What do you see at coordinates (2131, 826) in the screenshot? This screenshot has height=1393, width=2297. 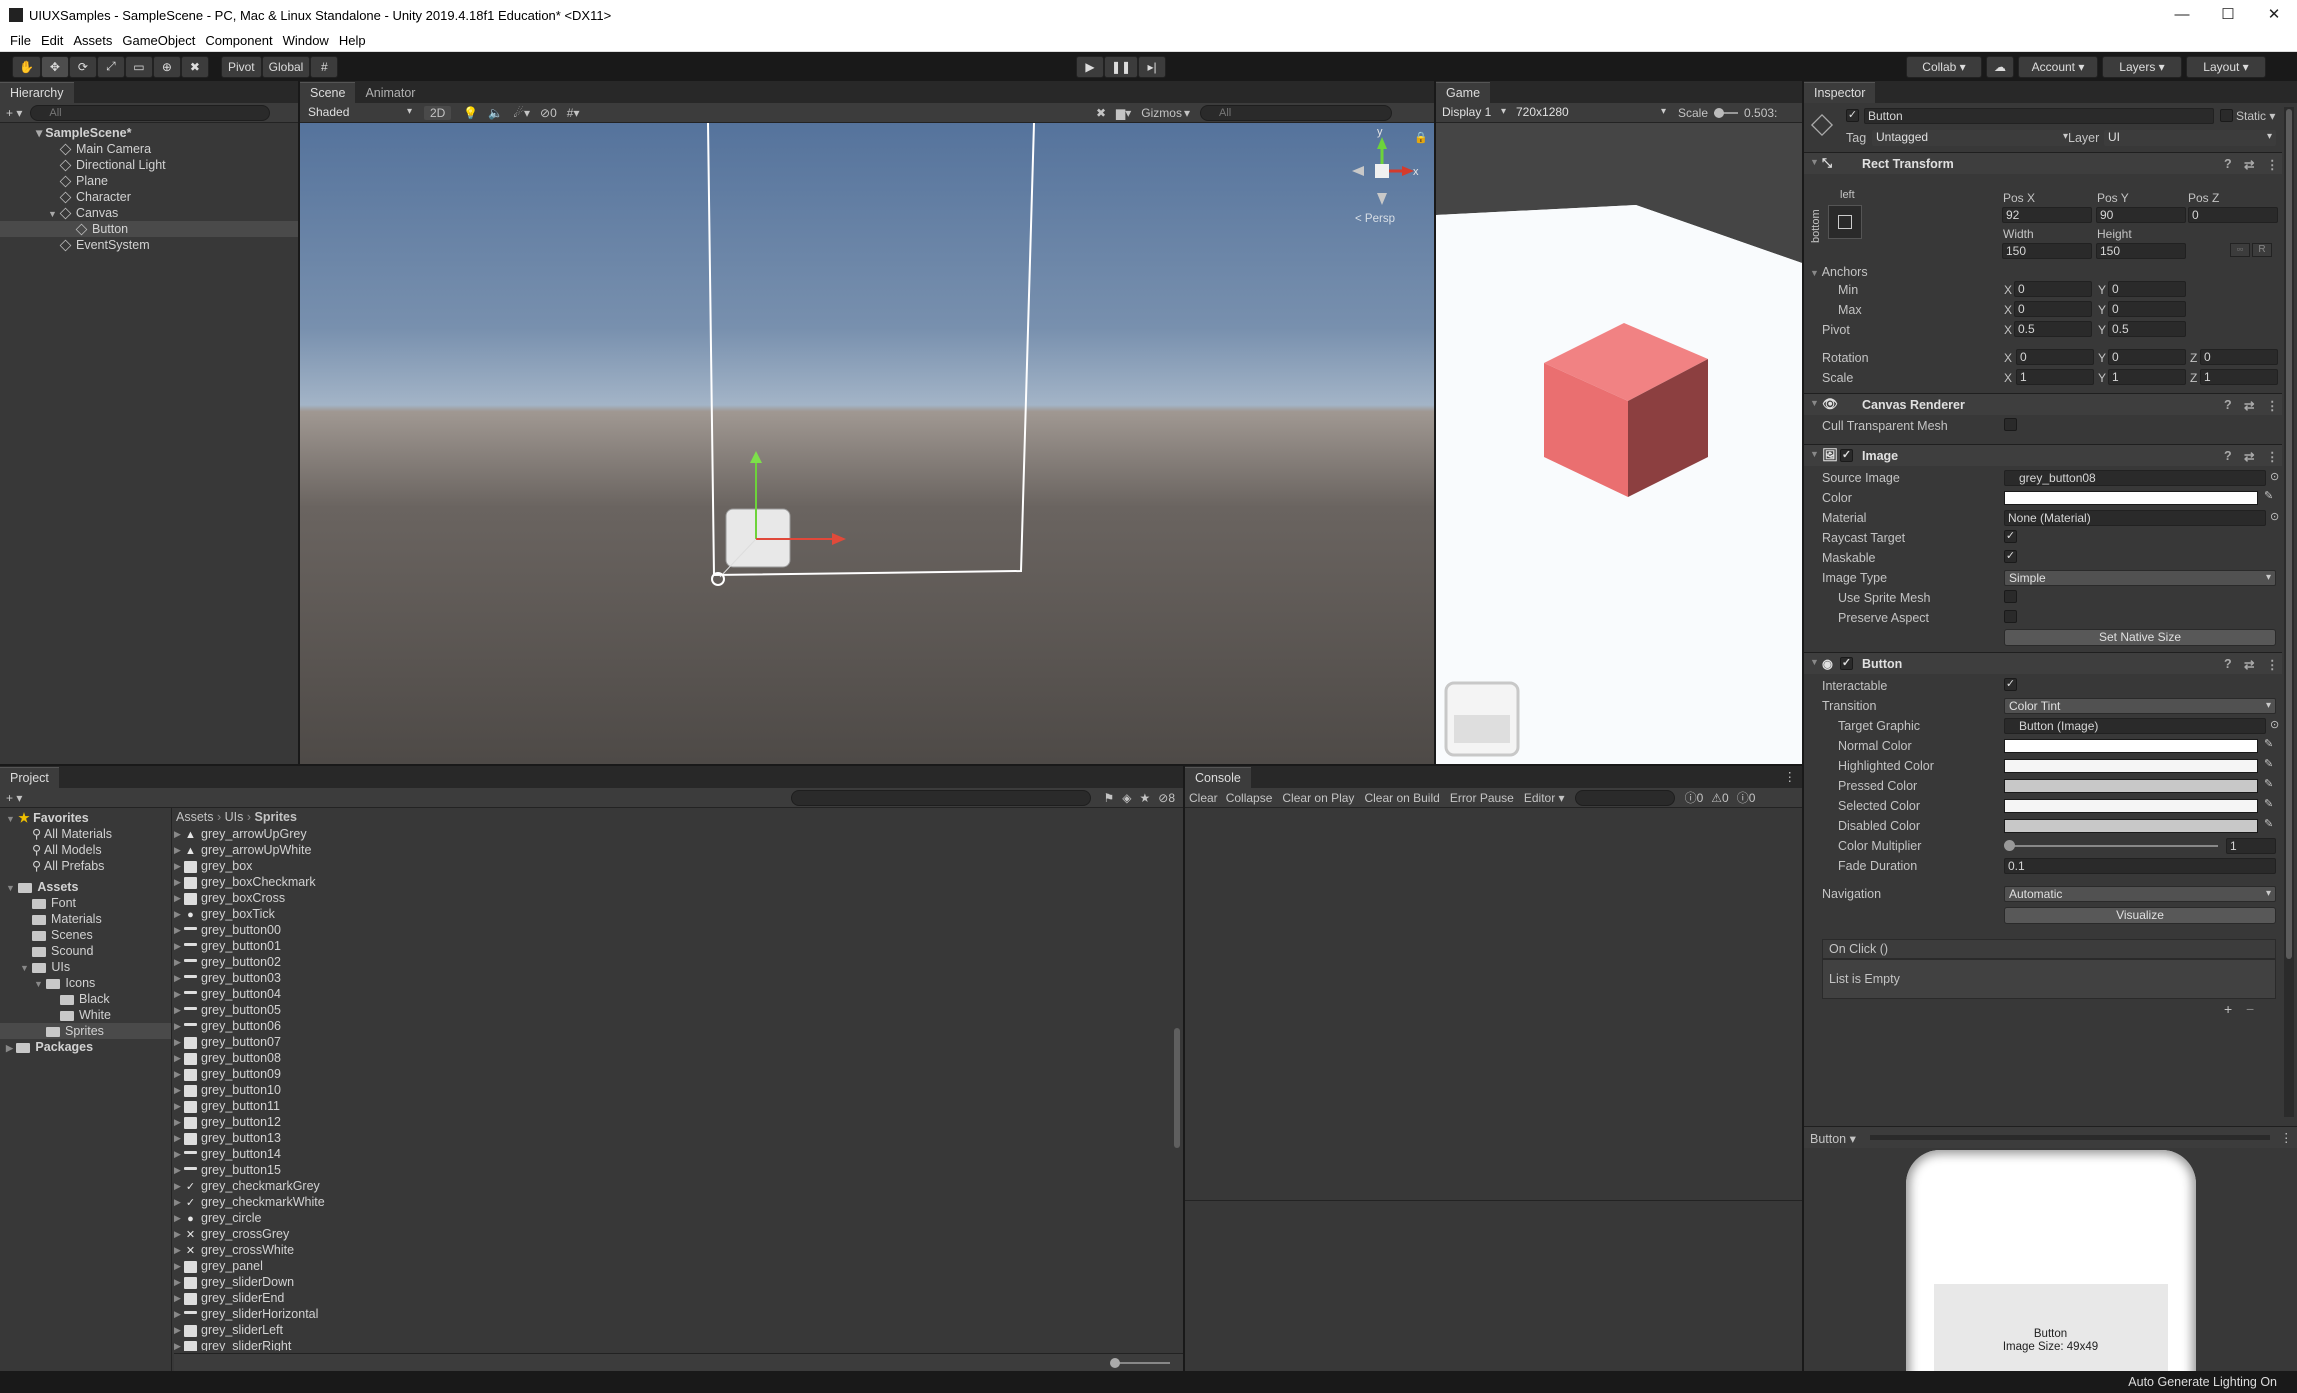 I see `disabled-color-field` at bounding box center [2131, 826].